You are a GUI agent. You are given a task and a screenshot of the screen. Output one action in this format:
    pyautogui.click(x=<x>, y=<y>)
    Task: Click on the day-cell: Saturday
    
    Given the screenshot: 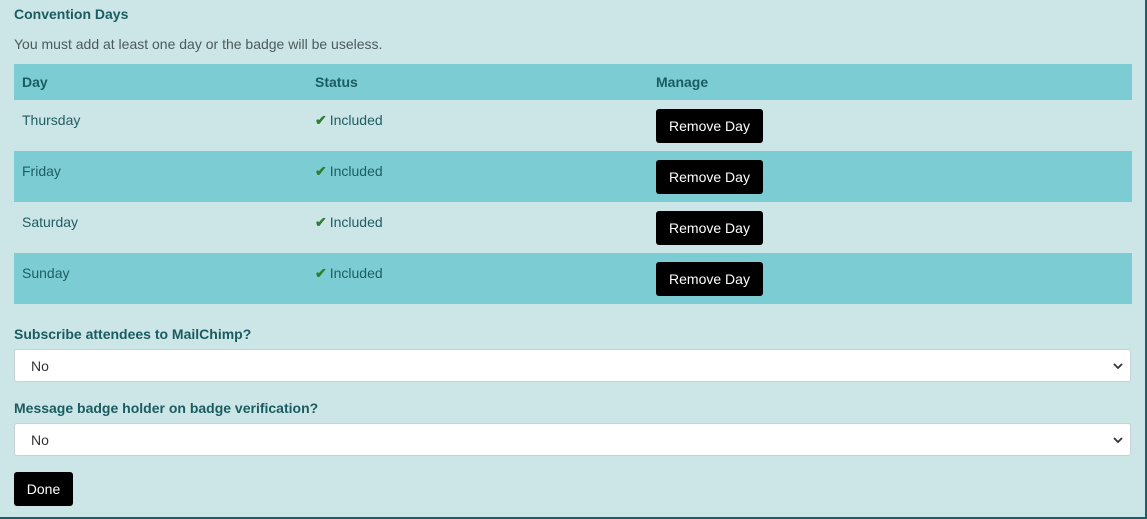 What is the action you would take?
    pyautogui.click(x=50, y=222)
    